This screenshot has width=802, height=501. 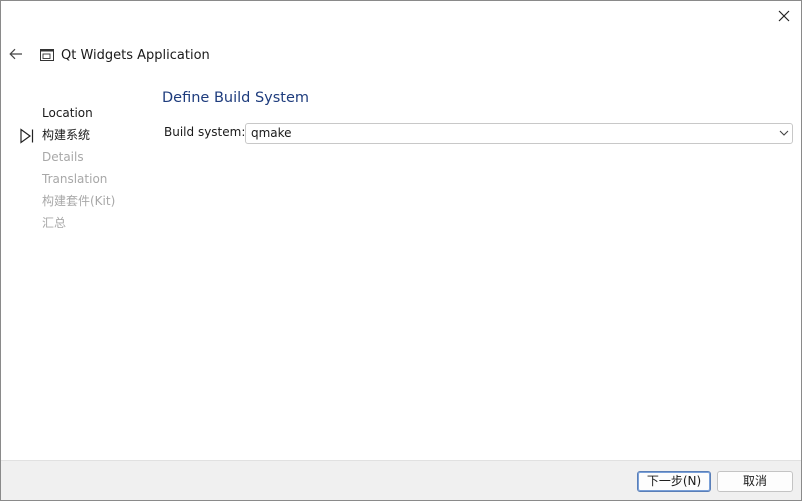 I want to click on wizard-title: Qt Widgets Application, so click(x=135, y=55).